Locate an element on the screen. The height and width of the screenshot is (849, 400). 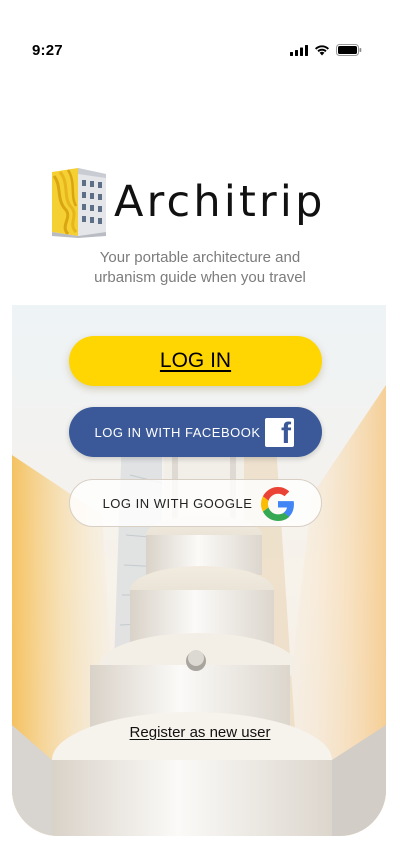
google-login-button: LOG IN WITH GOOGLE is located at coordinates (195, 503).